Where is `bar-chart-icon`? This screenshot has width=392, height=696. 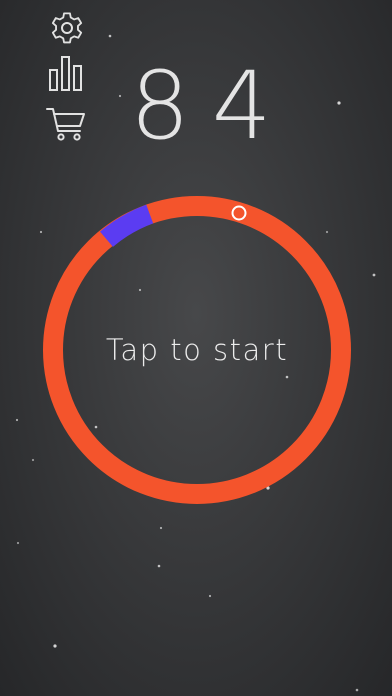
bar-chart-icon is located at coordinates (65, 73).